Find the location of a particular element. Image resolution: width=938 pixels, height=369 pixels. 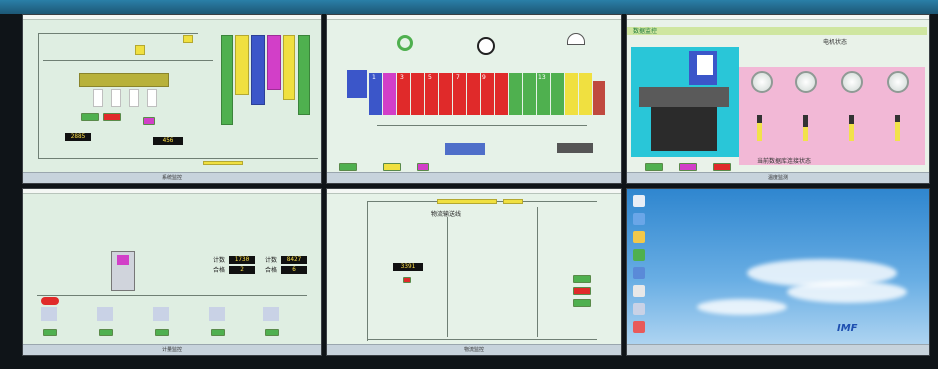

folder-icon is located at coordinates (639, 237).